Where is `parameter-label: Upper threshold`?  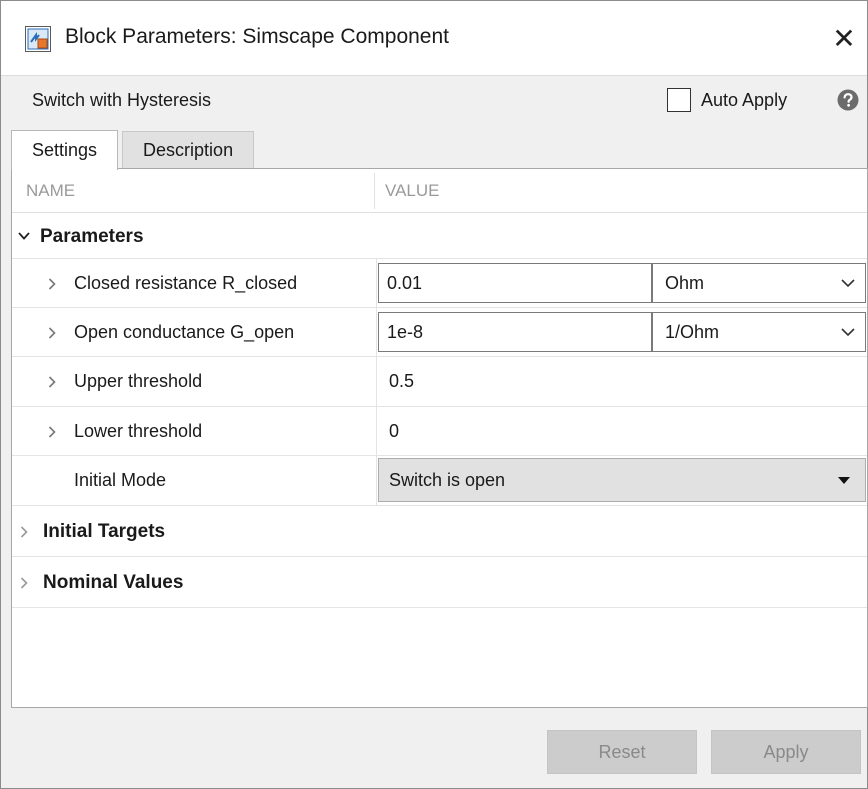 parameter-label: Upper threshold is located at coordinates (138, 381).